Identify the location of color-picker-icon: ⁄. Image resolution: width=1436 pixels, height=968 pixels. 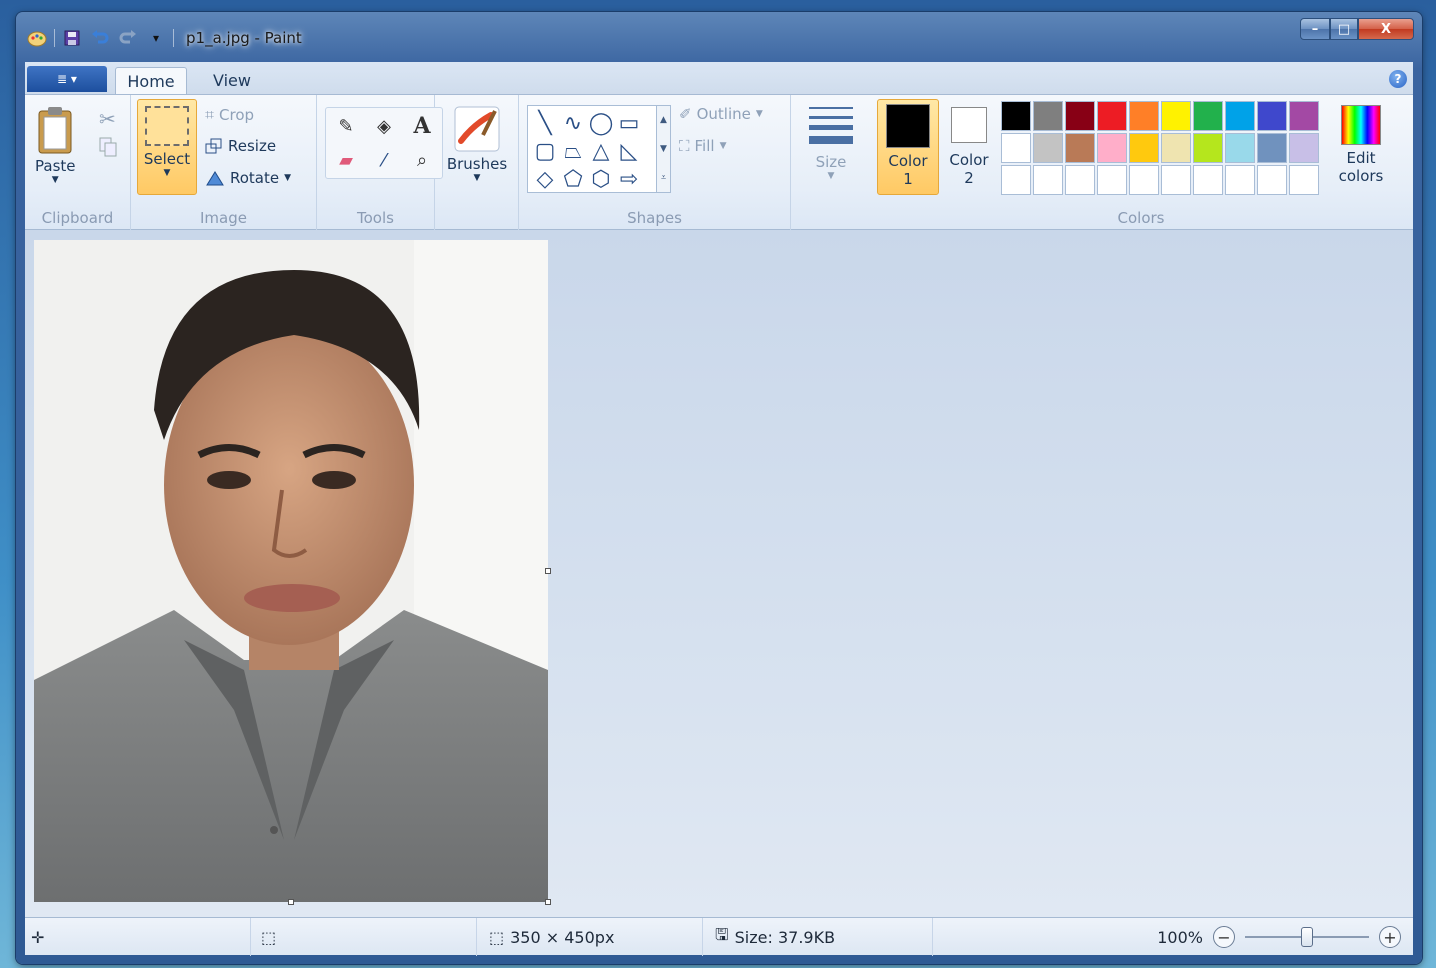
(384, 160).